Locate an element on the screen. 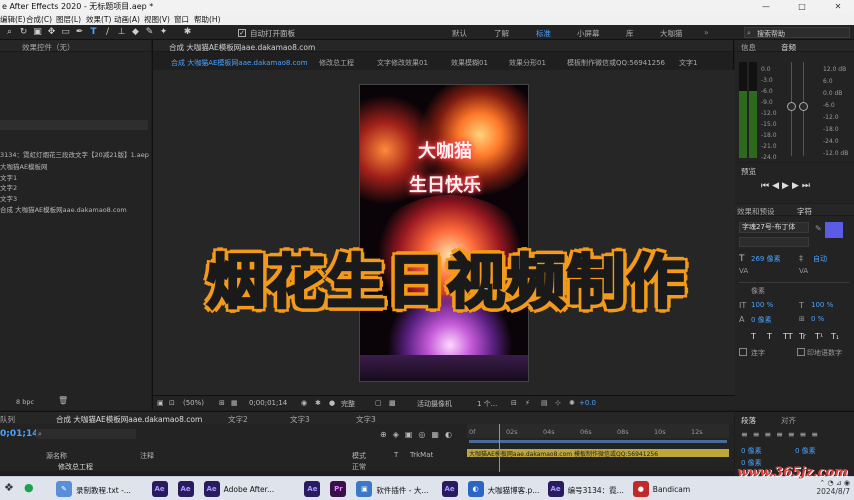  playback-controls: ⏮◀▶▶⏭ is located at coordinates (787, 186).